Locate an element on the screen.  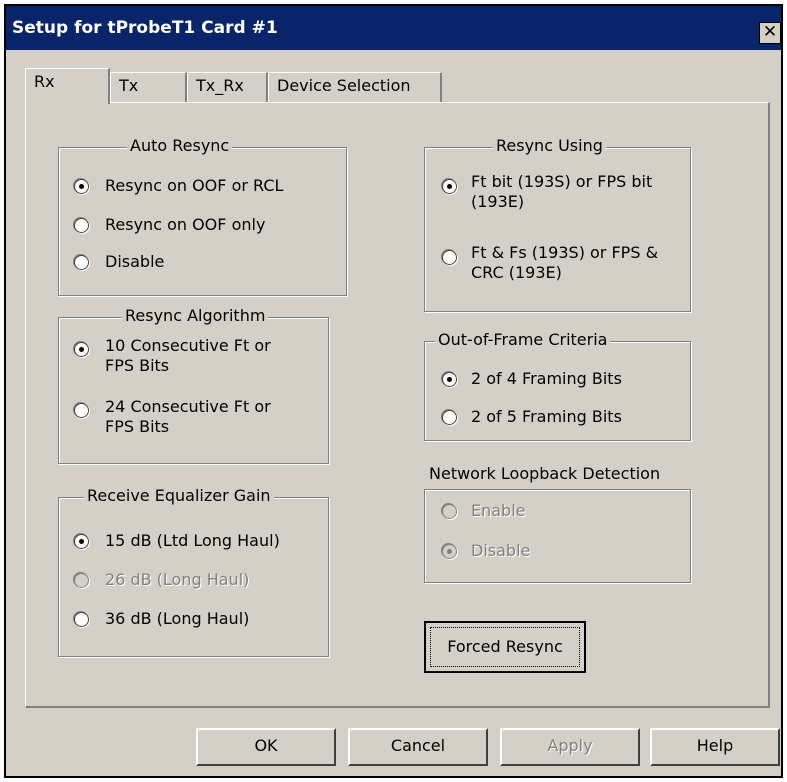
help-label: Help is located at coordinates (715, 745).